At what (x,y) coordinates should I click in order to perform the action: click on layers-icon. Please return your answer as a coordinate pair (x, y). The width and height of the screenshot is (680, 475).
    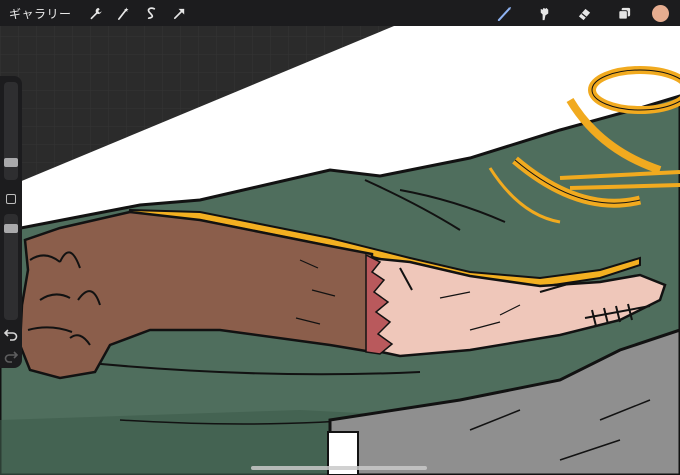
    Looking at the image, I should click on (623, 13).